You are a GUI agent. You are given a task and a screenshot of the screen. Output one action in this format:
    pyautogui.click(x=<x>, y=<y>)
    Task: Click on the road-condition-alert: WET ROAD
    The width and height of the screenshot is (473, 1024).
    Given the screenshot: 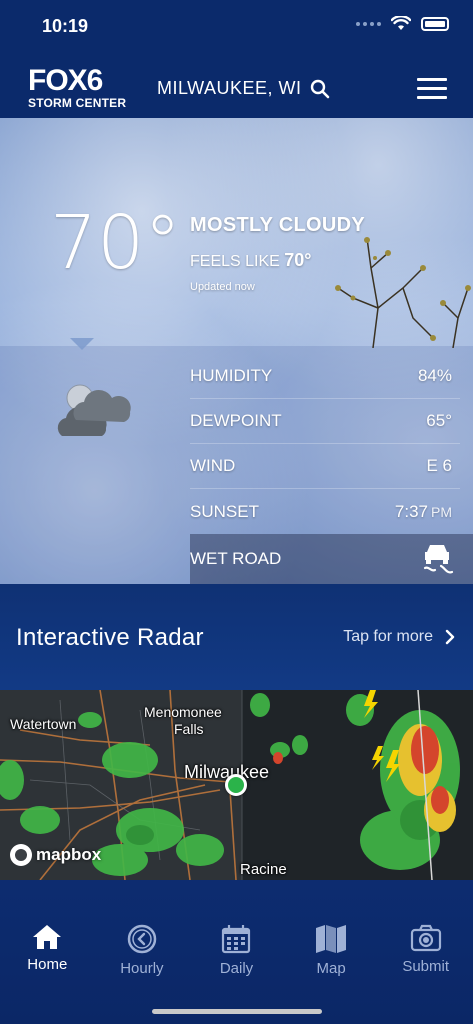 What is the action you would take?
    pyautogui.click(x=331, y=559)
    